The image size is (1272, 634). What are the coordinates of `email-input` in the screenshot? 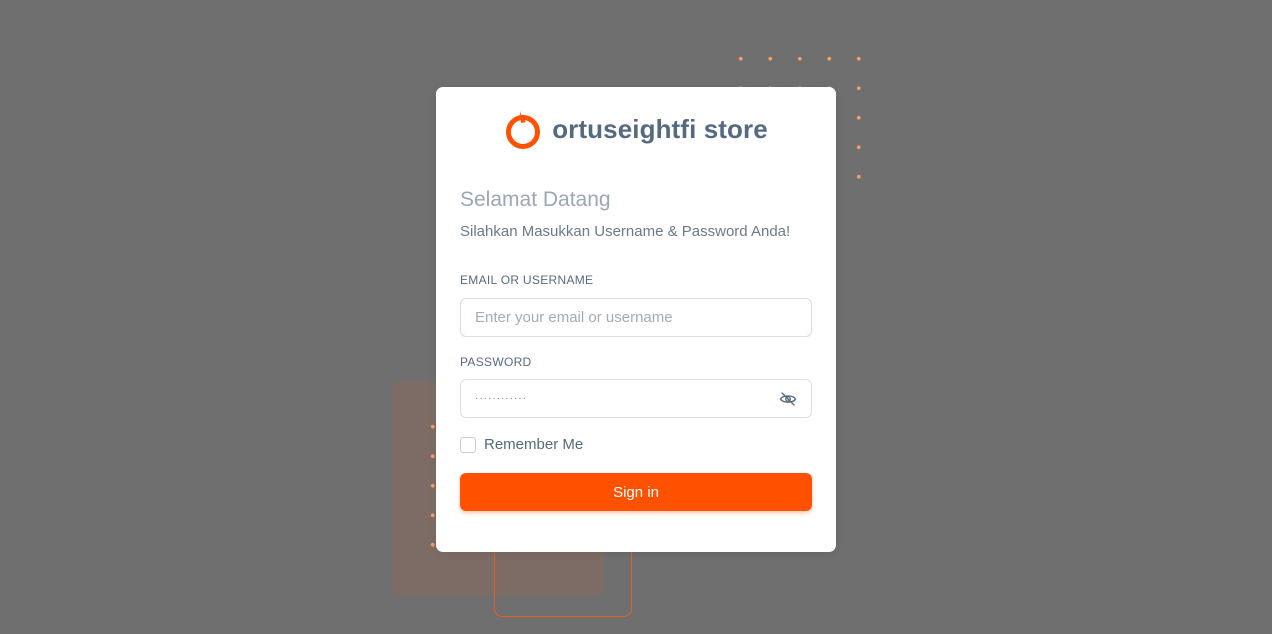 It's located at (636, 317).